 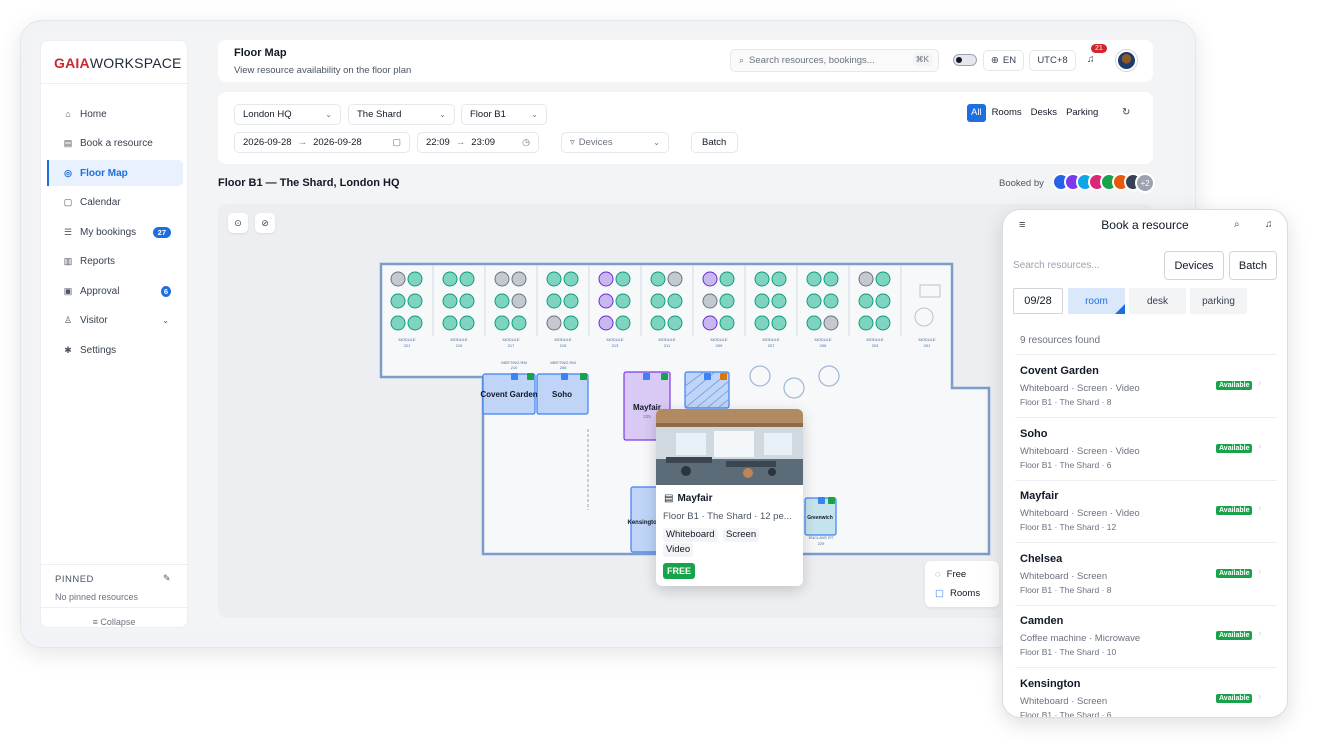 I want to click on sidebar-item-settings: ✱ Settings, so click(x=115, y=350).